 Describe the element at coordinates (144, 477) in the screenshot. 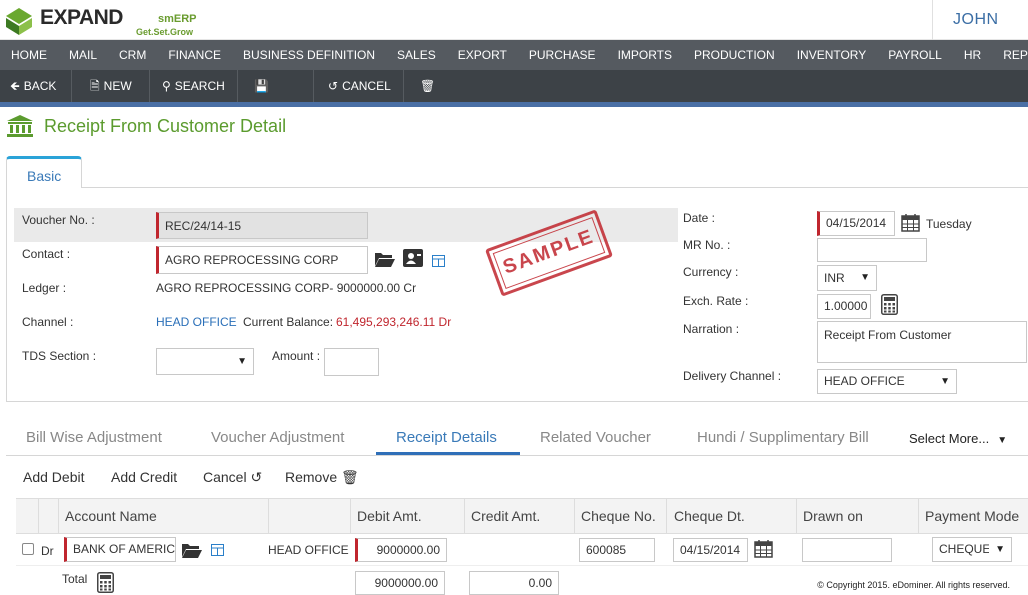

I see `add-credit-button: Add Credit` at that location.